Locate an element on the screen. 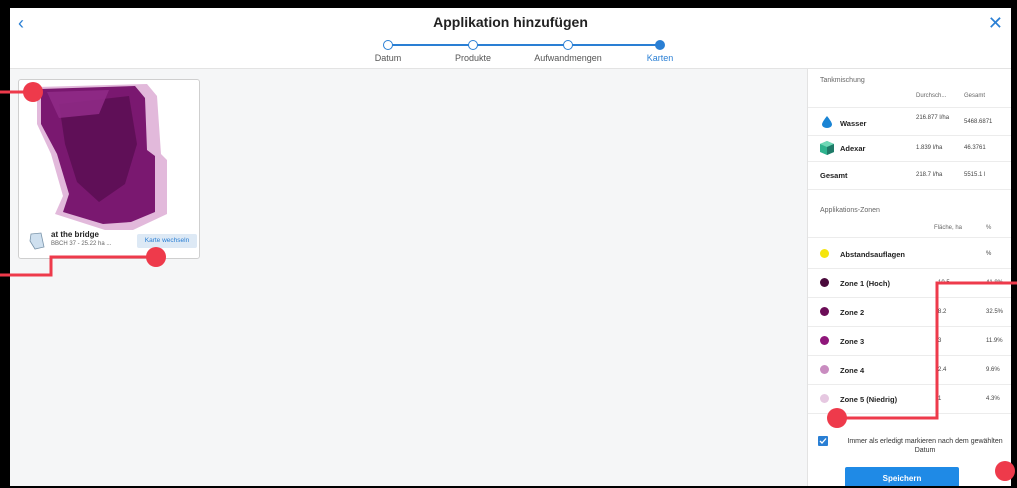 The height and width of the screenshot is (488, 1017). product-box-icon is located at coordinates (827, 148).